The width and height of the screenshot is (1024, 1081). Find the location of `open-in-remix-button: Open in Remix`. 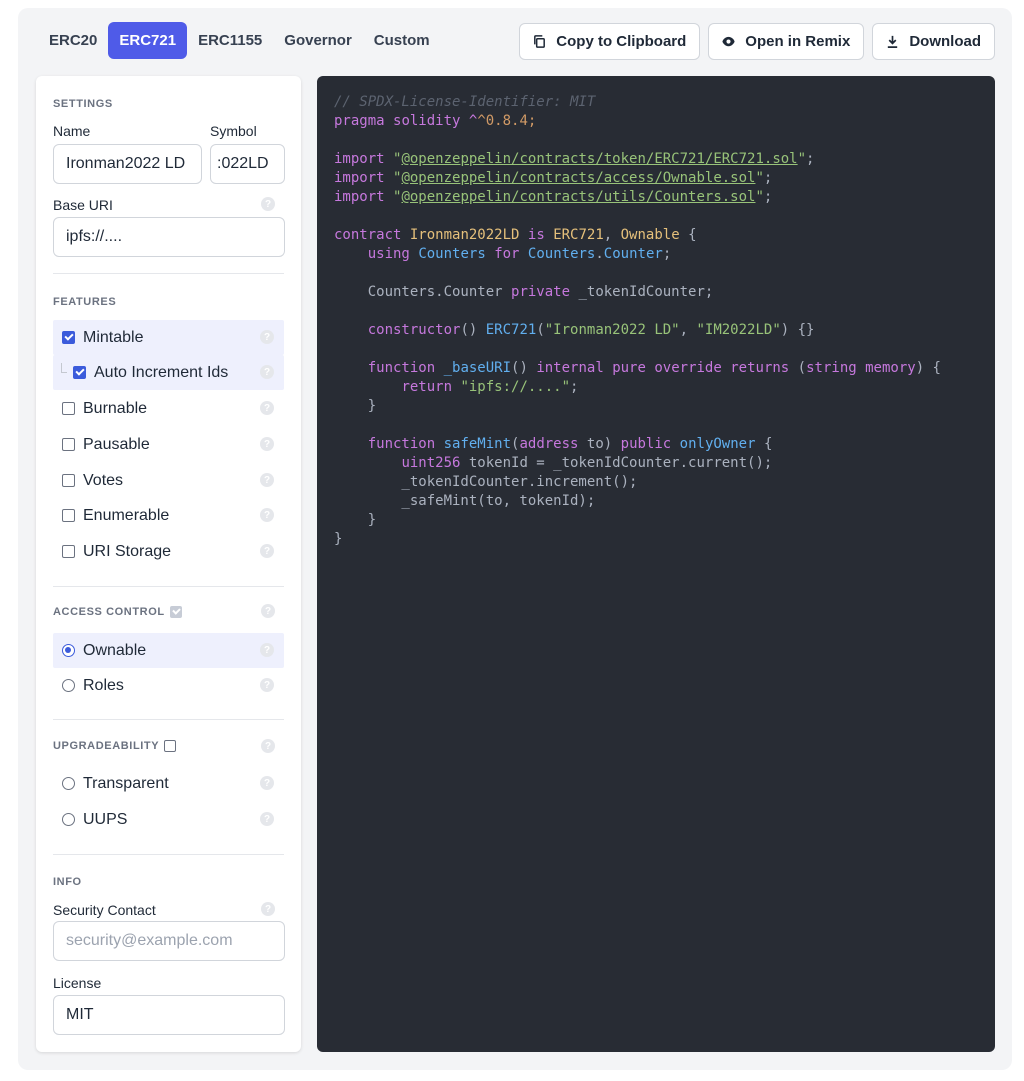

open-in-remix-button: Open in Remix is located at coordinates (786, 41).